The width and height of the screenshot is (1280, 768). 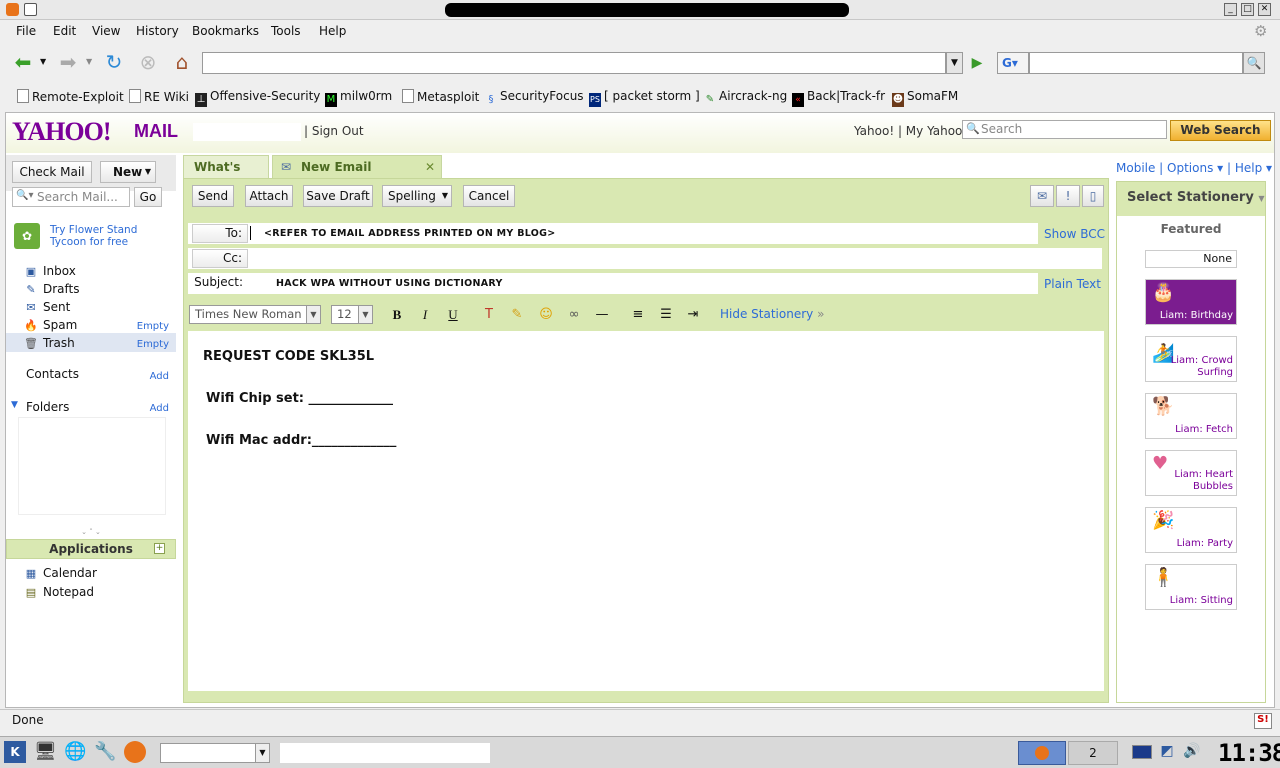 What do you see at coordinates (226, 175) in the screenshot?
I see `tab-whats-new: What's New` at bounding box center [226, 175].